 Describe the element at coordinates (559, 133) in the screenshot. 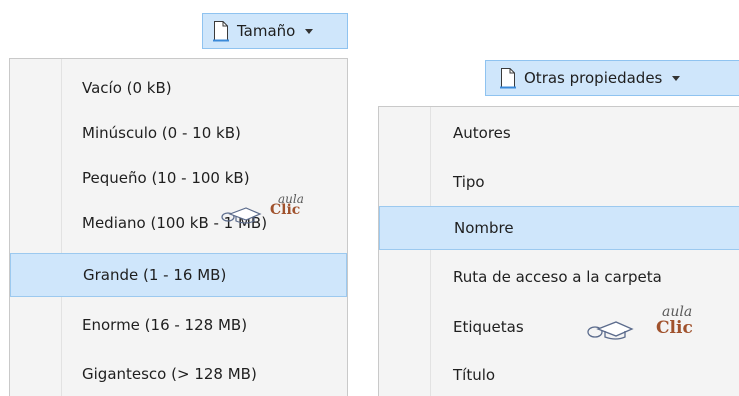

I see `property-option-authors: Autores` at that location.